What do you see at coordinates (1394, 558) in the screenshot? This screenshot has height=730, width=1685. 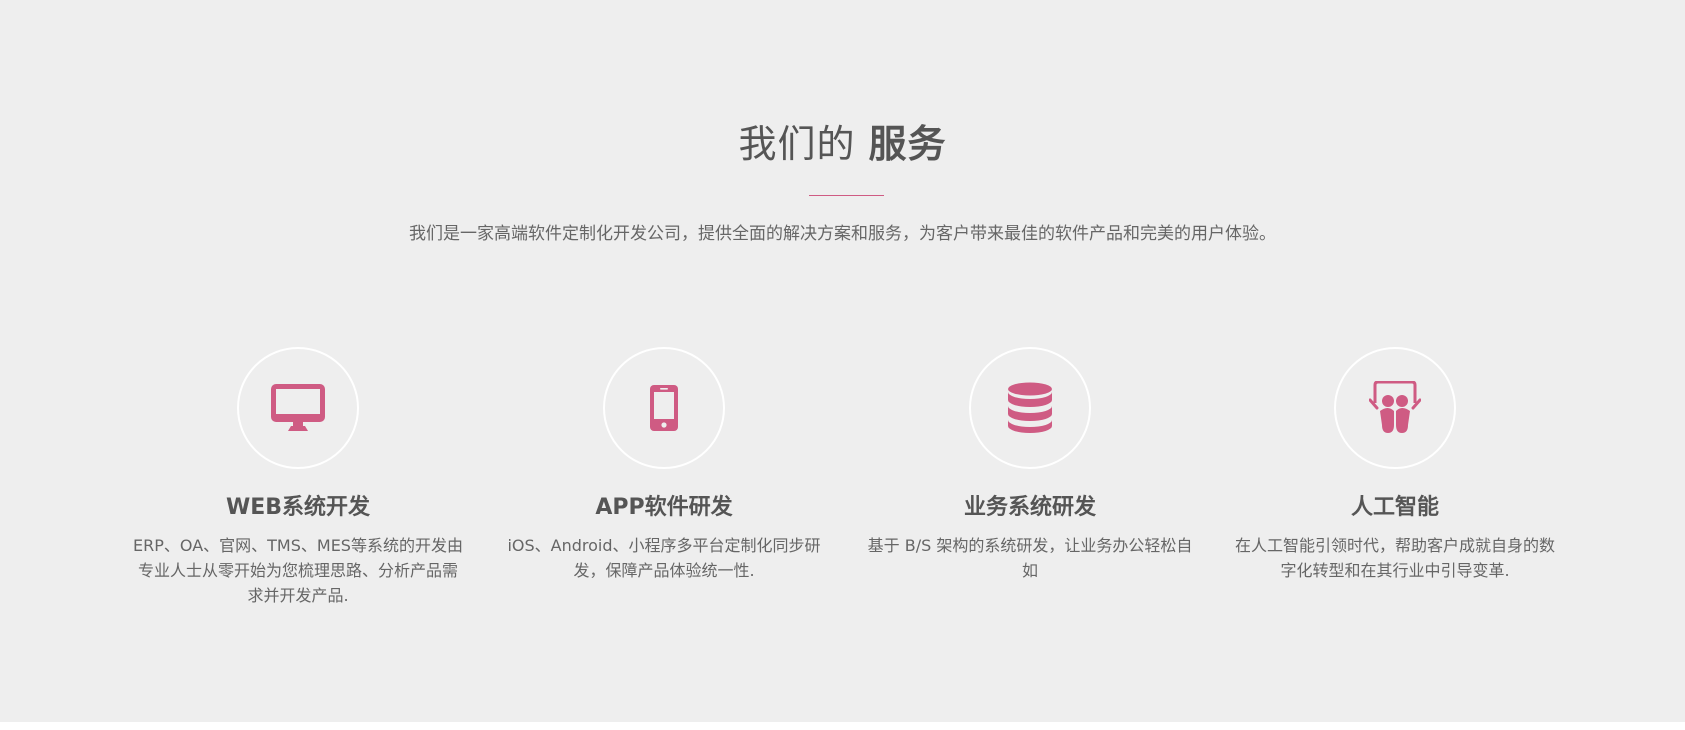 I see `service-description: 在人工智能引领时代，帮助客户成就自身的数字化转型和在其行业中引导变革.` at bounding box center [1394, 558].